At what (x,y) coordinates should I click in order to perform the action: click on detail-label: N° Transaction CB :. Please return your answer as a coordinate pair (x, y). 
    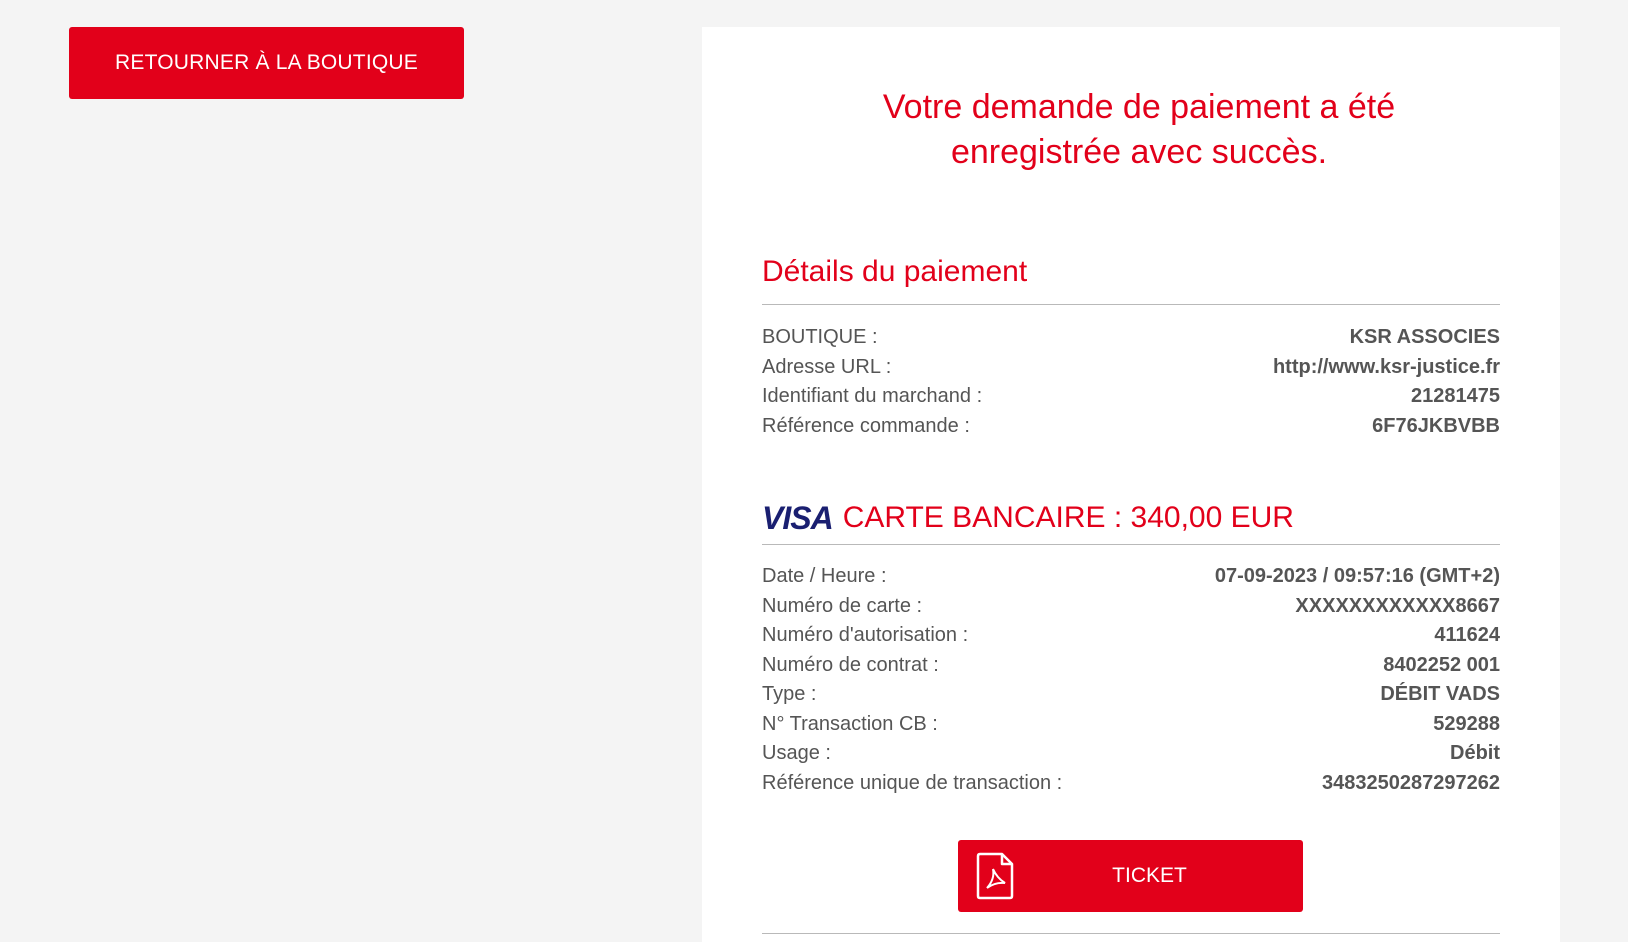
    Looking at the image, I should click on (850, 723).